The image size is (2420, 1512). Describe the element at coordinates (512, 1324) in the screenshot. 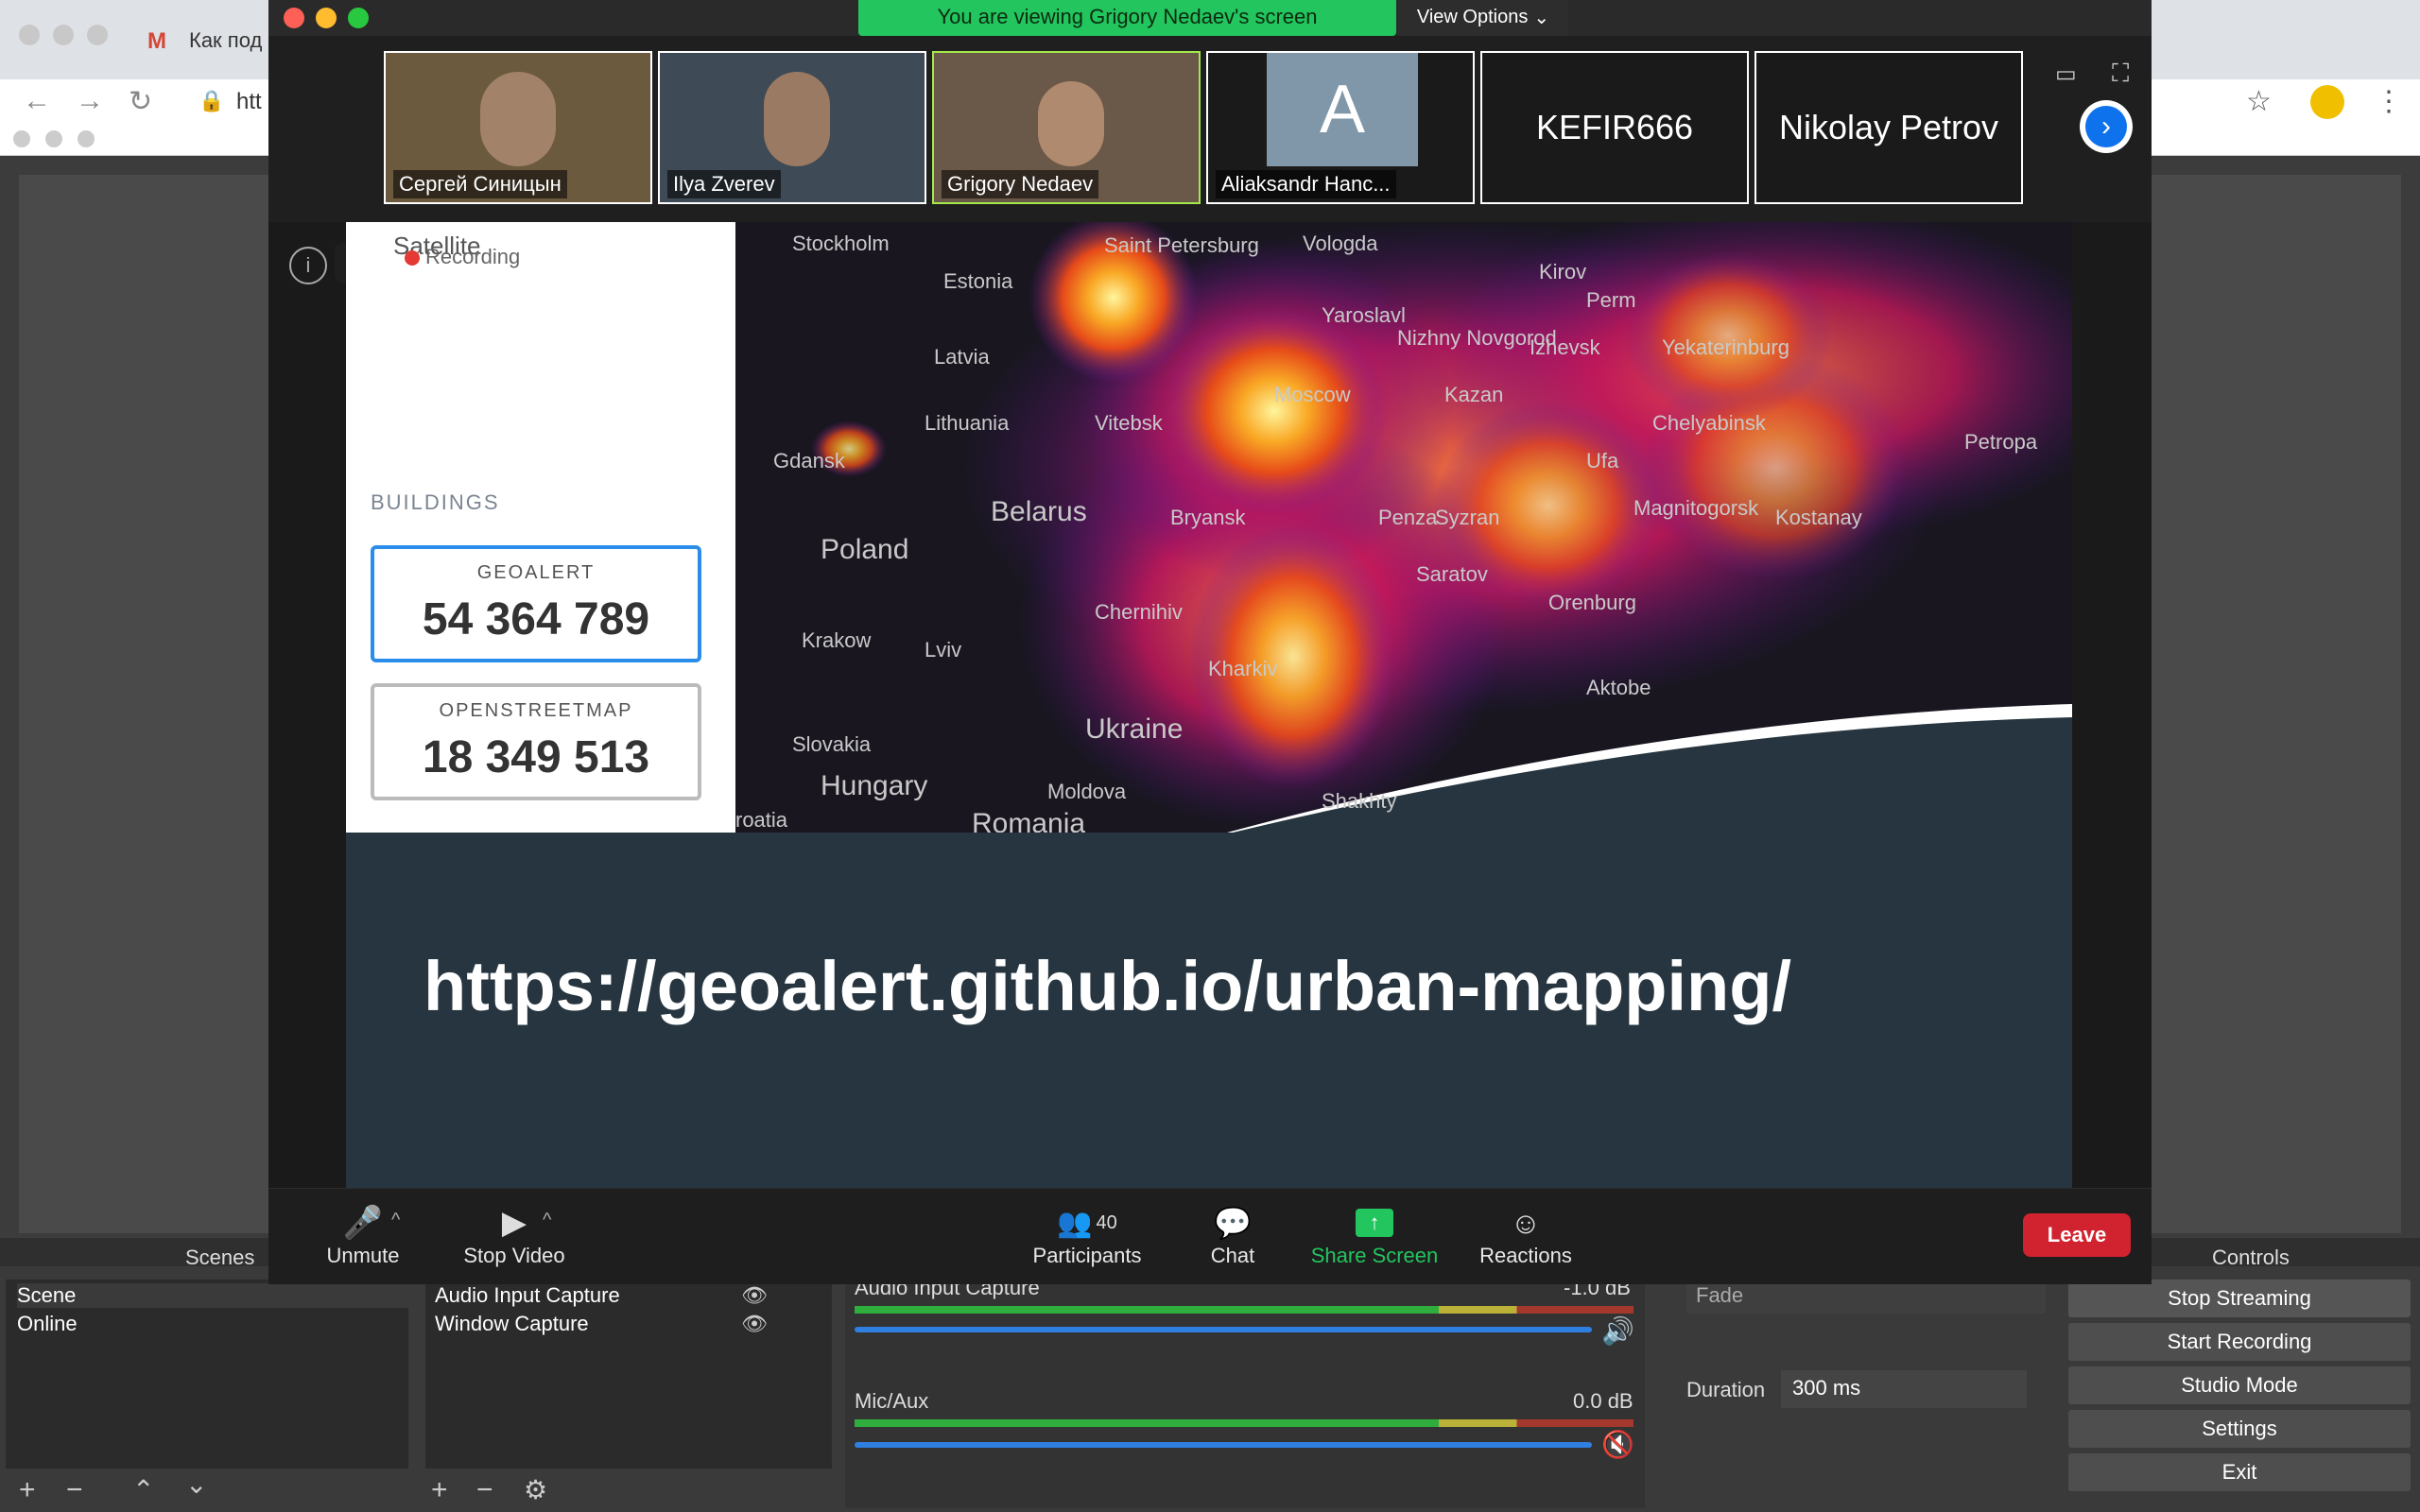

I see `source-item: Window Capture` at that location.